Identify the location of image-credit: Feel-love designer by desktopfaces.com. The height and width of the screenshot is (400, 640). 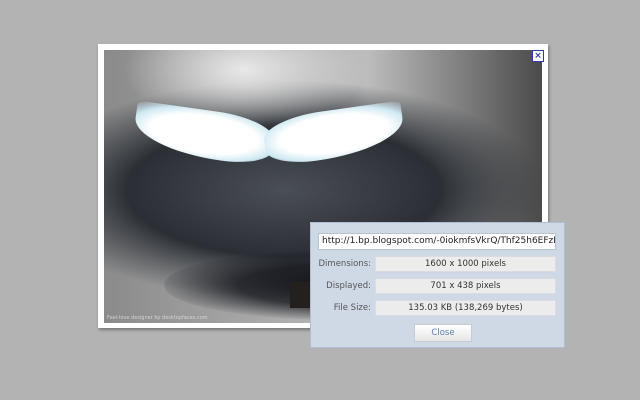
(157, 318).